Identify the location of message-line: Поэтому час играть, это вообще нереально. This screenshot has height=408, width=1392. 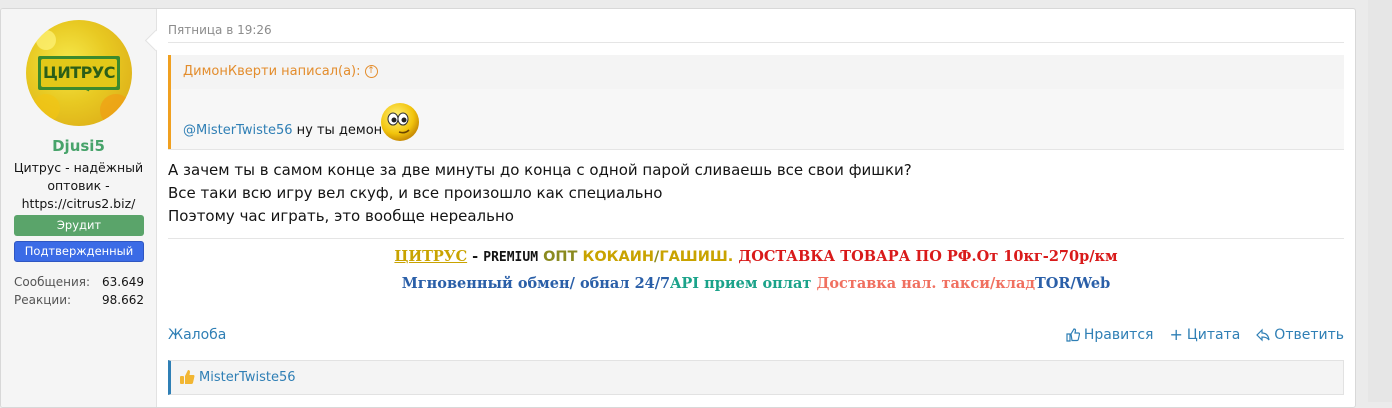
(341, 216).